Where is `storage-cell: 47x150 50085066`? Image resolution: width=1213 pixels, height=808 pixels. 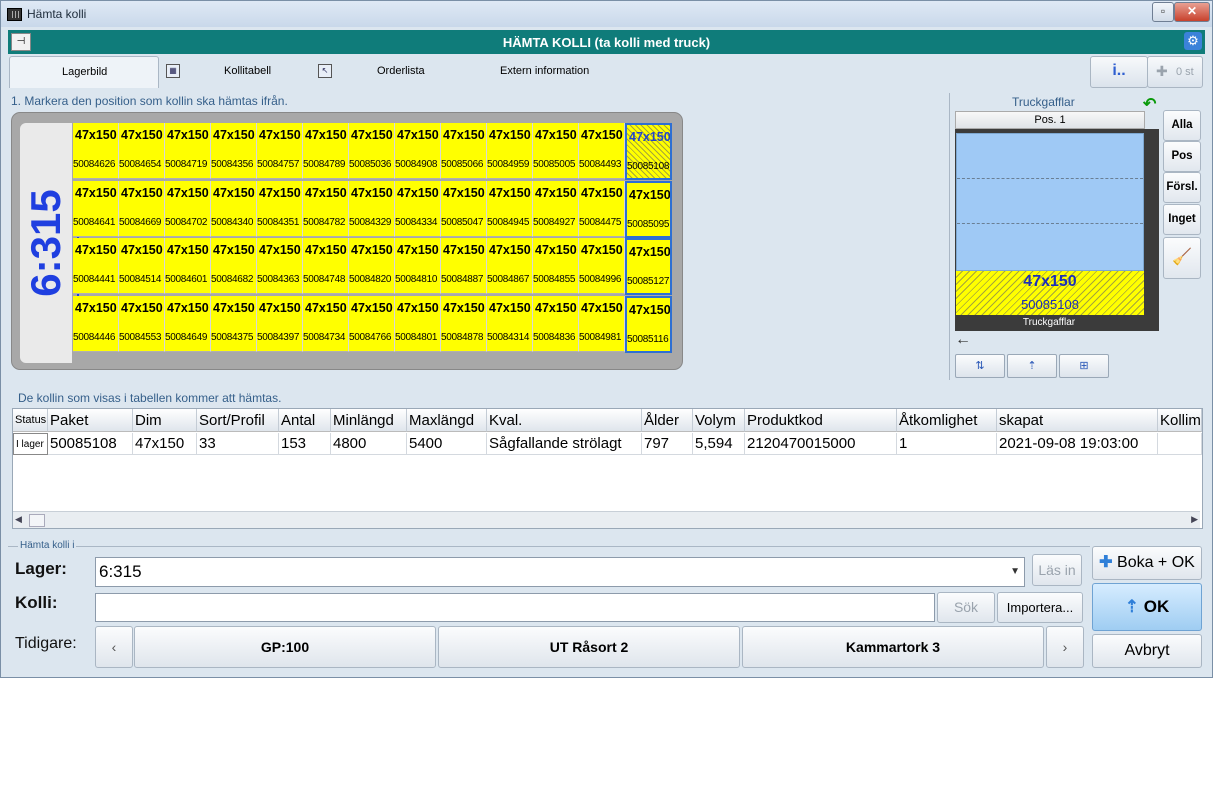
storage-cell: 47x150 50085066 is located at coordinates (464, 151).